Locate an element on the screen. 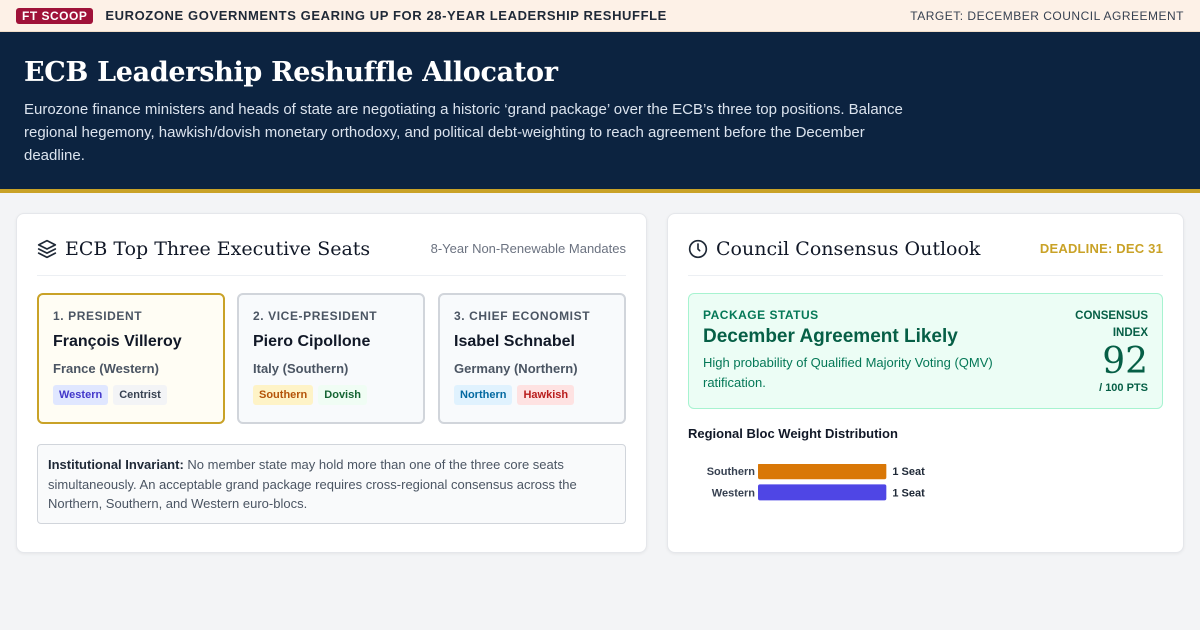 Image resolution: width=1200 pixels, height=630 pixels. seat-holder-name: Piero Cipollone is located at coordinates (312, 341).